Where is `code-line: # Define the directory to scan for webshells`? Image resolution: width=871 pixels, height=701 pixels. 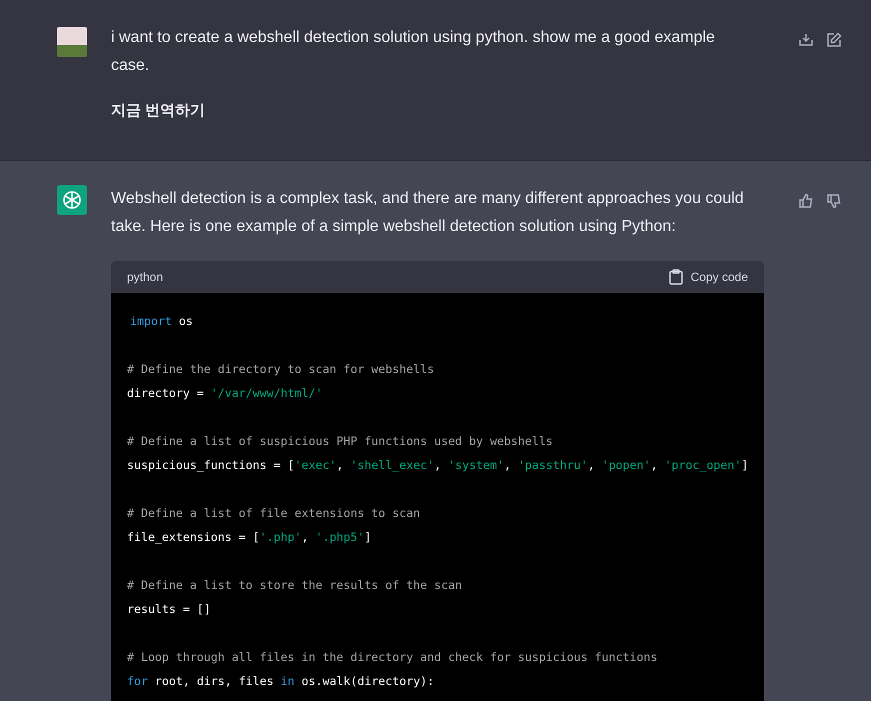 code-line: # Define the directory to scan for webshells is located at coordinates (281, 369).